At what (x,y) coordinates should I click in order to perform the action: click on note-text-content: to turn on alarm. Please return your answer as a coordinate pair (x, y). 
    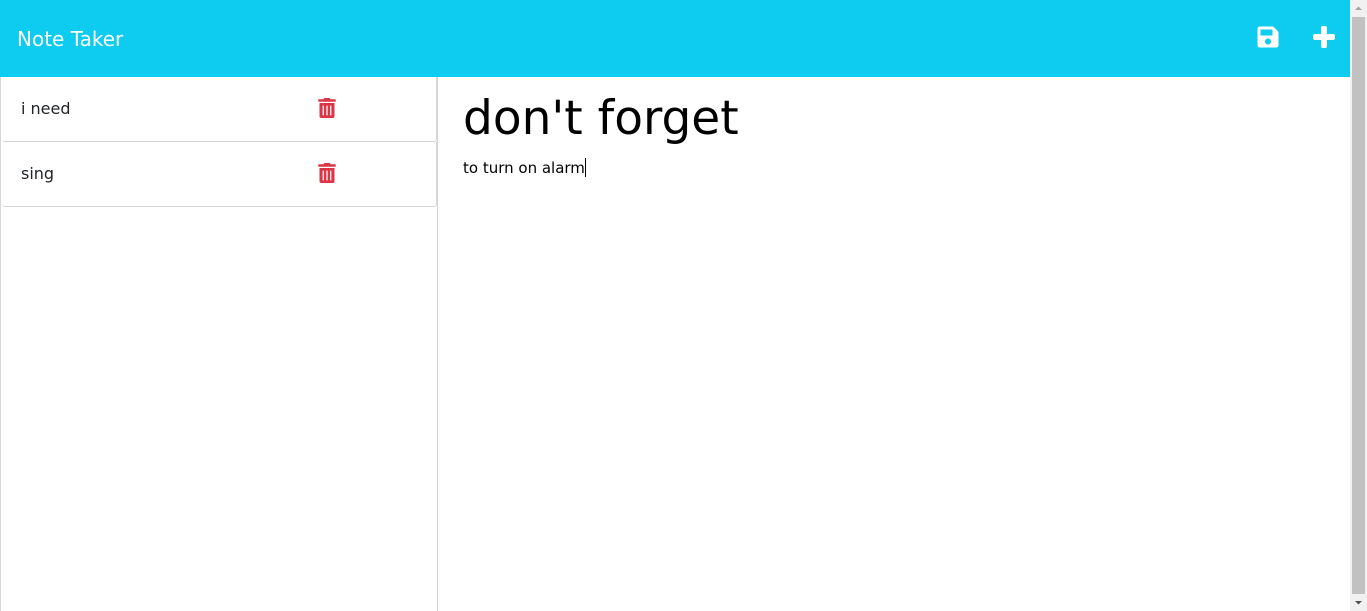
    Looking at the image, I should click on (524, 168).